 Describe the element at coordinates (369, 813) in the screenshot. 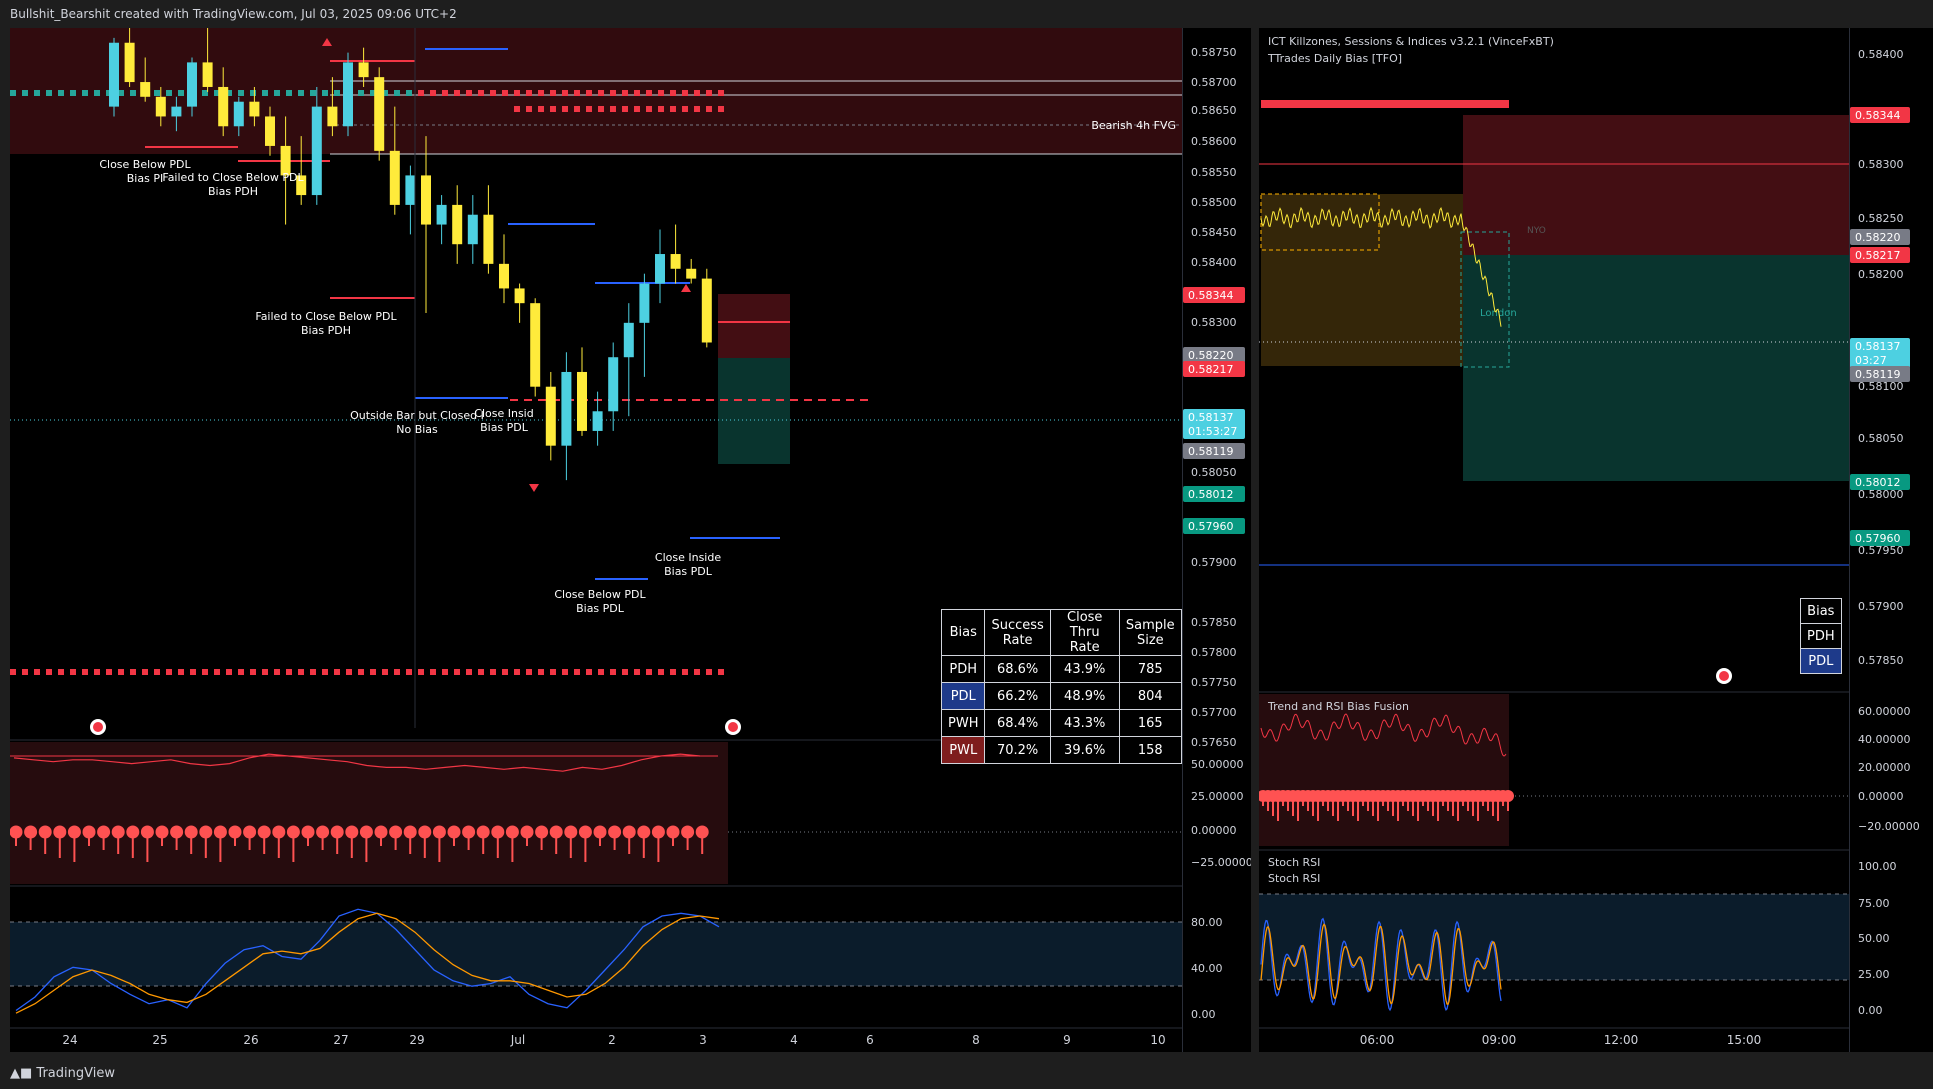

I see `osc1-bg` at that location.